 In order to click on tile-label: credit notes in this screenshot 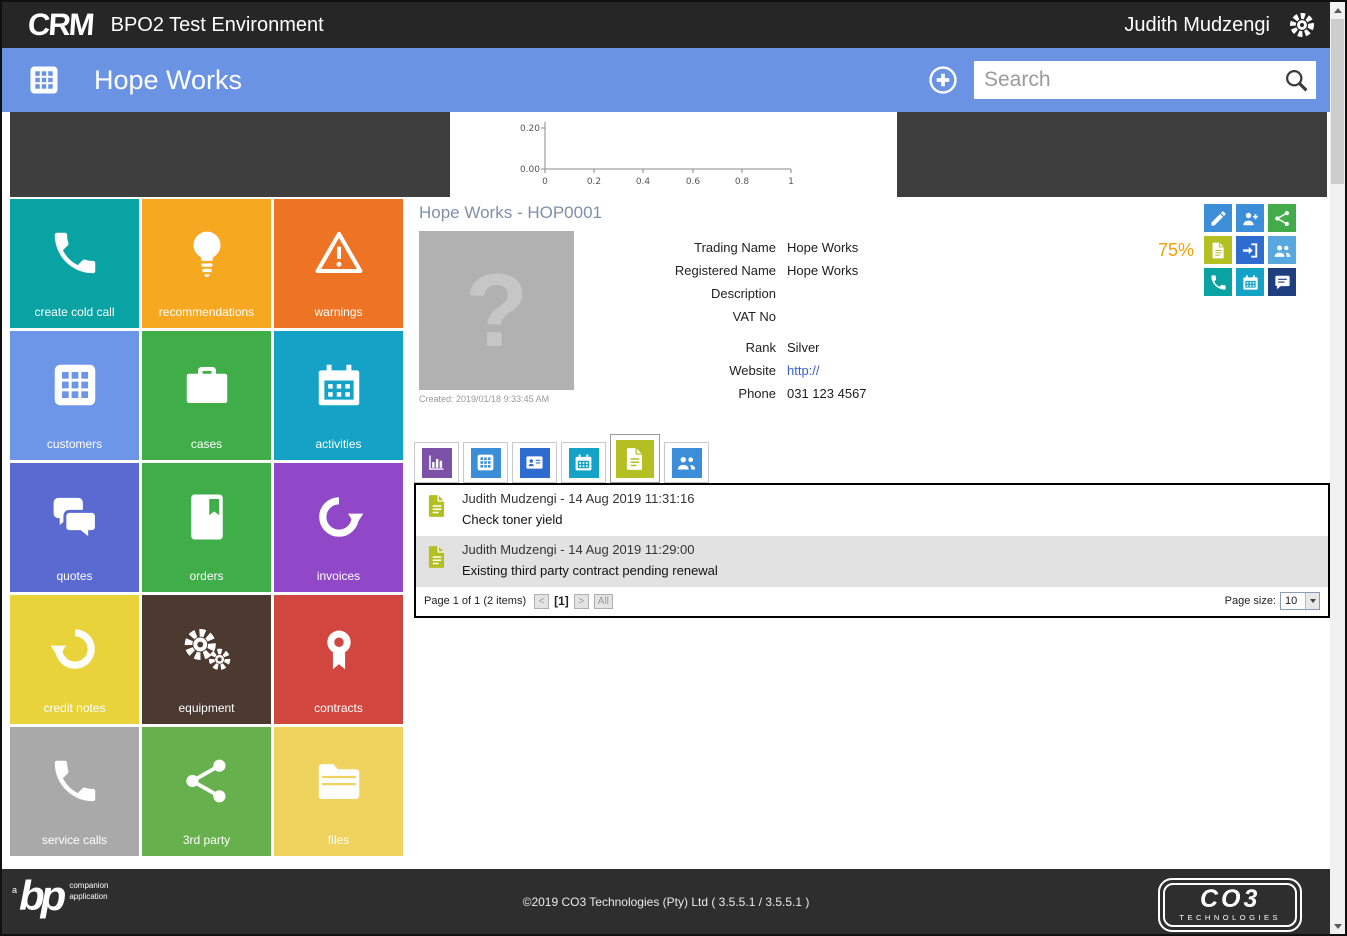, I will do `click(74, 708)`.